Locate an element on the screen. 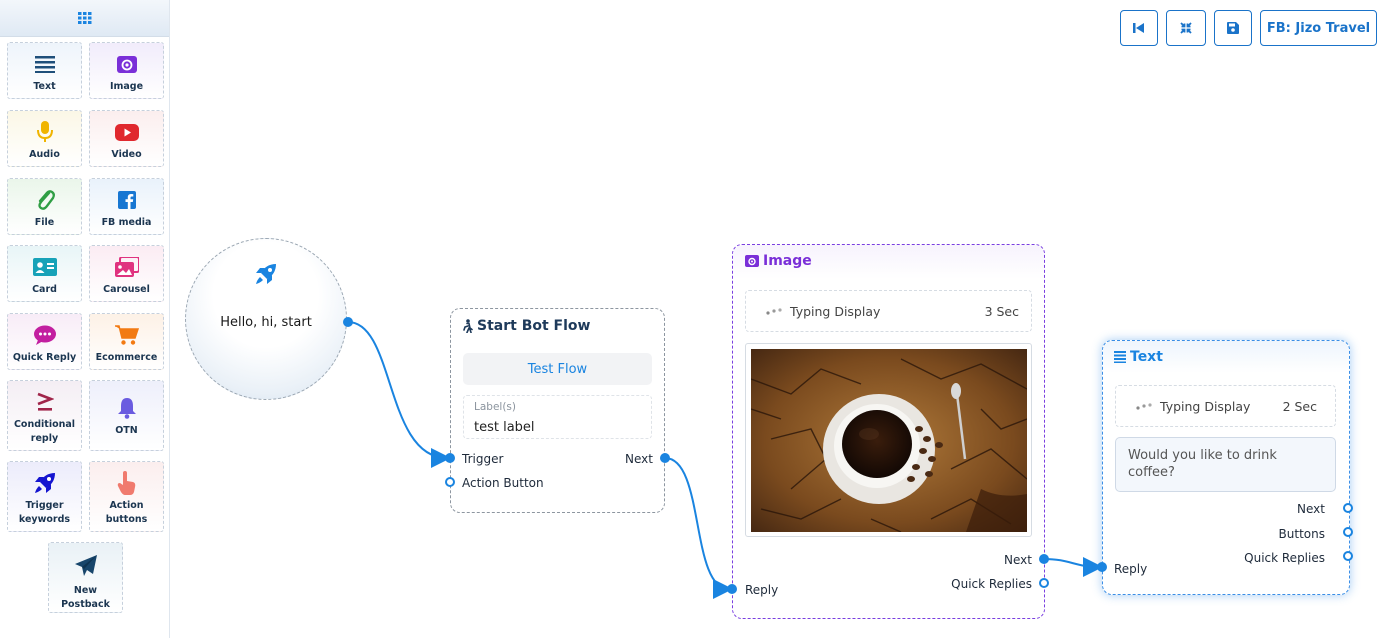 Image resolution: width=1385 pixels, height=638 pixels. sidebar-item-fb-media: FB media is located at coordinates (126, 206).